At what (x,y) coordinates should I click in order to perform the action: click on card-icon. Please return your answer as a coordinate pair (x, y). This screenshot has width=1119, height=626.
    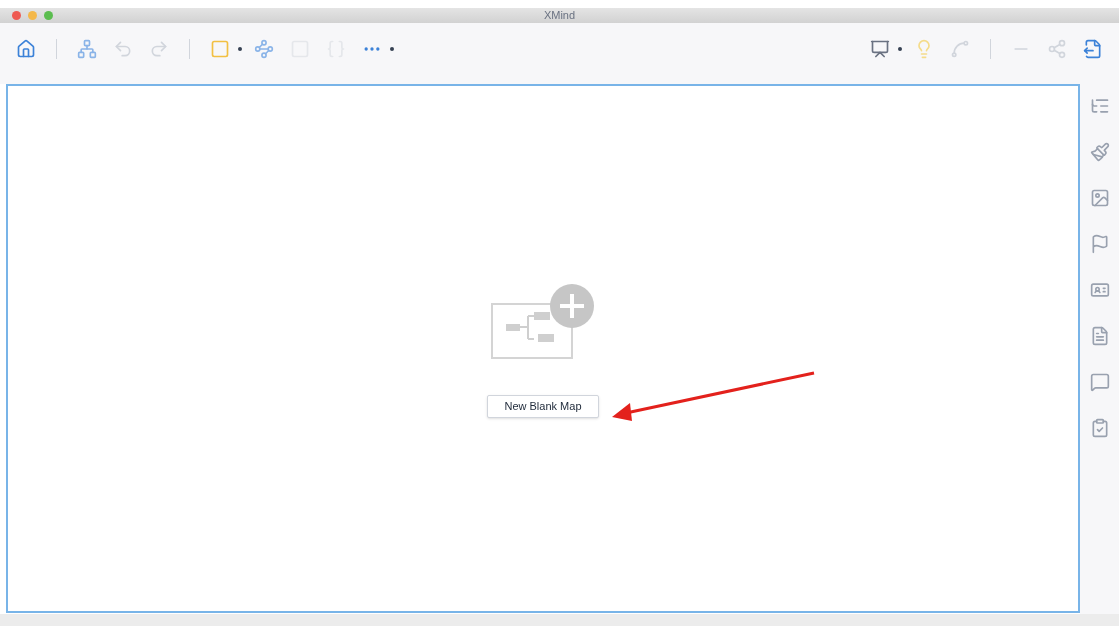
    Looking at the image, I should click on (1099, 290).